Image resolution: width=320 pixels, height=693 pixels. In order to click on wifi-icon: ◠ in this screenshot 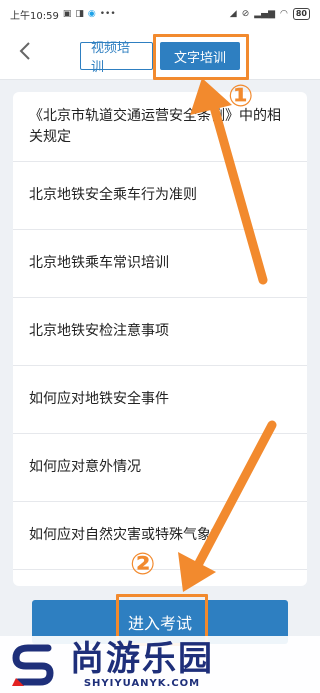, I will do `click(284, 13)`.